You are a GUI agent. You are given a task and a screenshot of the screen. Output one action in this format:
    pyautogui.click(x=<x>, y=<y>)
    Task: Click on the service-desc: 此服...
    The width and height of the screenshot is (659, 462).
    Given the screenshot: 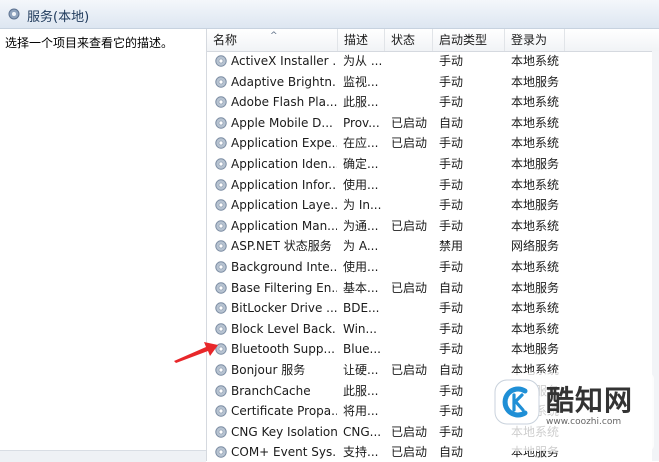 What is the action you would take?
    pyautogui.click(x=361, y=390)
    